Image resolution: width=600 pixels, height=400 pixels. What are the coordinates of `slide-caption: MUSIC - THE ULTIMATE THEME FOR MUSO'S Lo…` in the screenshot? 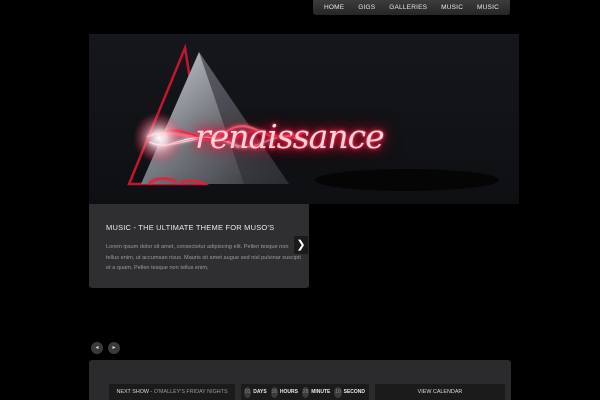 It's located at (199, 246).